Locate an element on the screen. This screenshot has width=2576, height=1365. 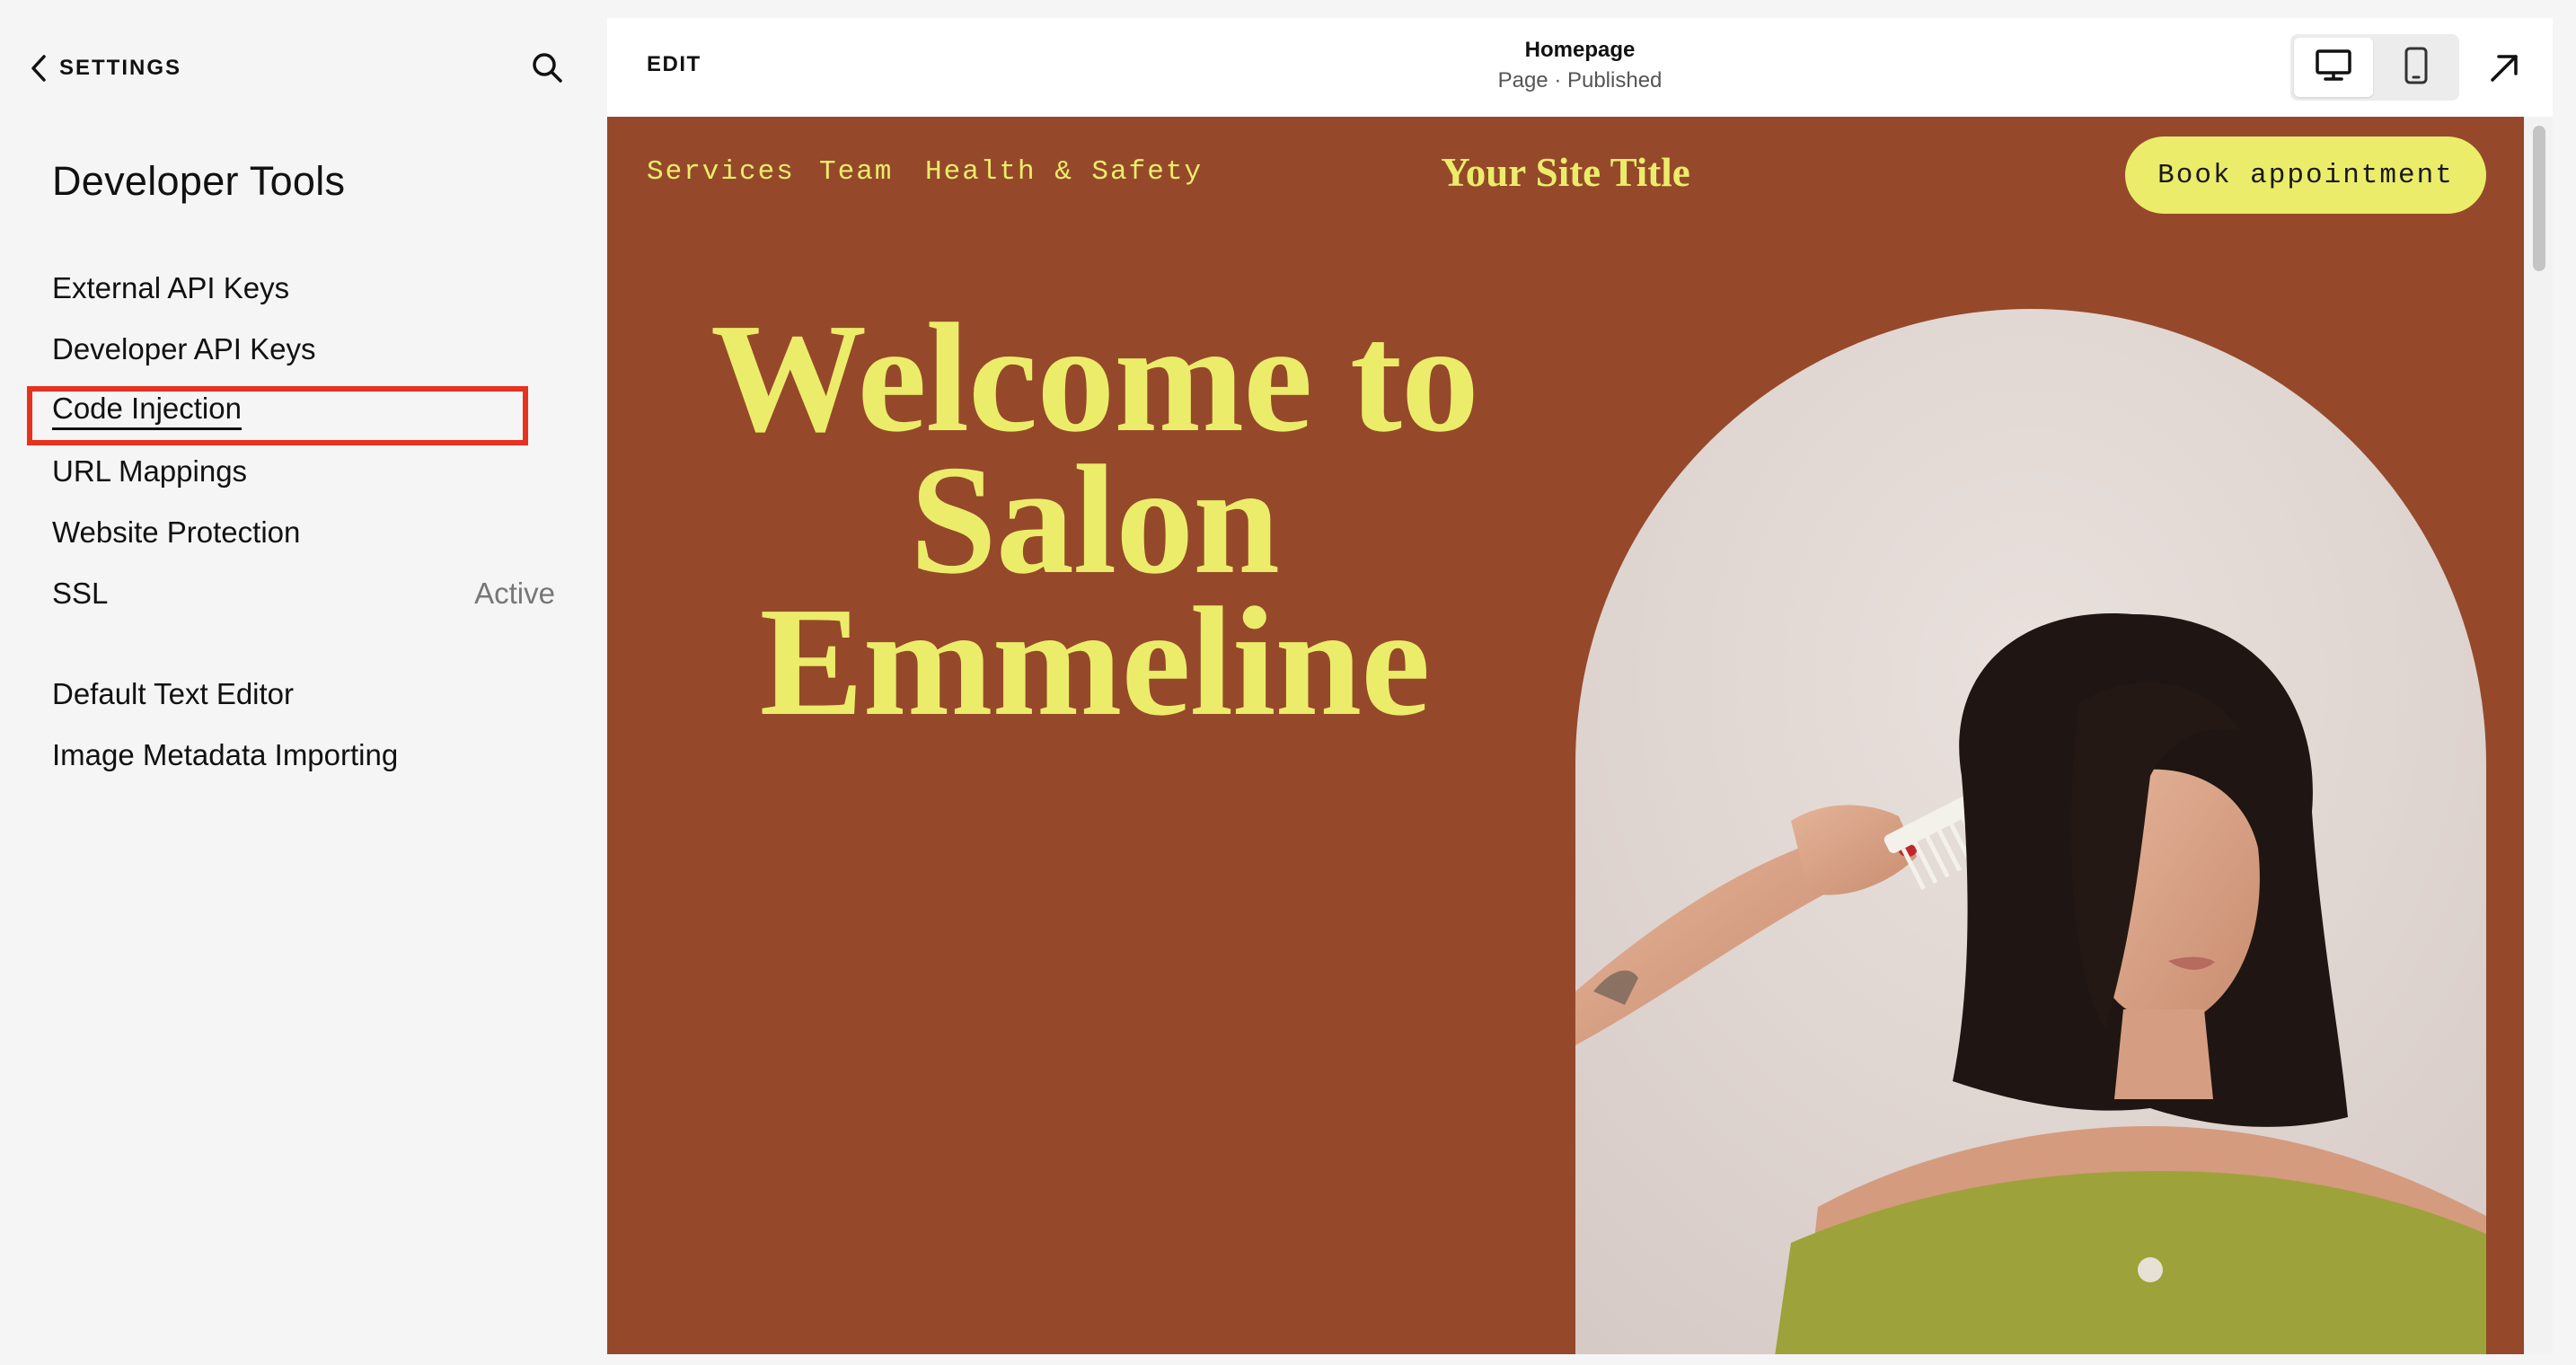
headline-line: Salon is located at coordinates (1095, 519).